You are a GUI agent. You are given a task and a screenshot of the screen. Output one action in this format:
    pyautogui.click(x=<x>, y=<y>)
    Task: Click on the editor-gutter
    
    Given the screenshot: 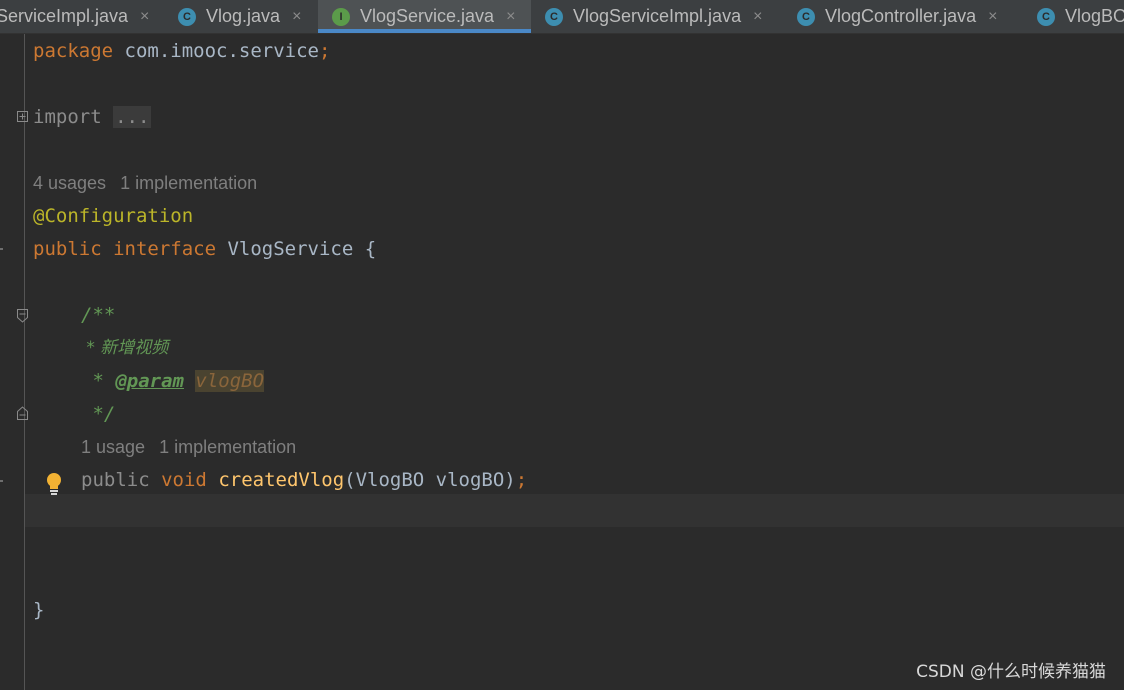 What is the action you would take?
    pyautogui.click(x=12, y=362)
    